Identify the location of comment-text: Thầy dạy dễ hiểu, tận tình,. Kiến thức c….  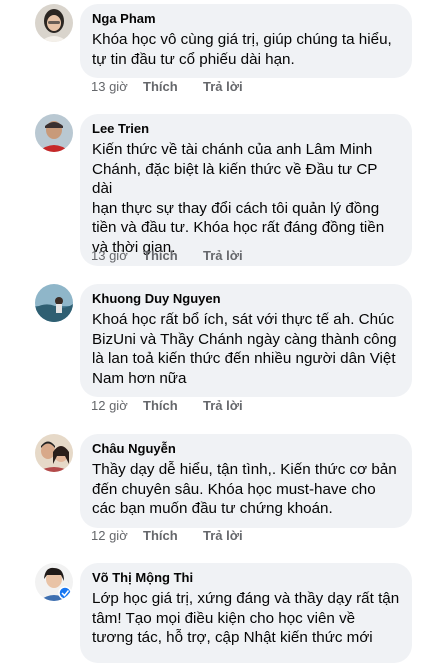
(244, 489).